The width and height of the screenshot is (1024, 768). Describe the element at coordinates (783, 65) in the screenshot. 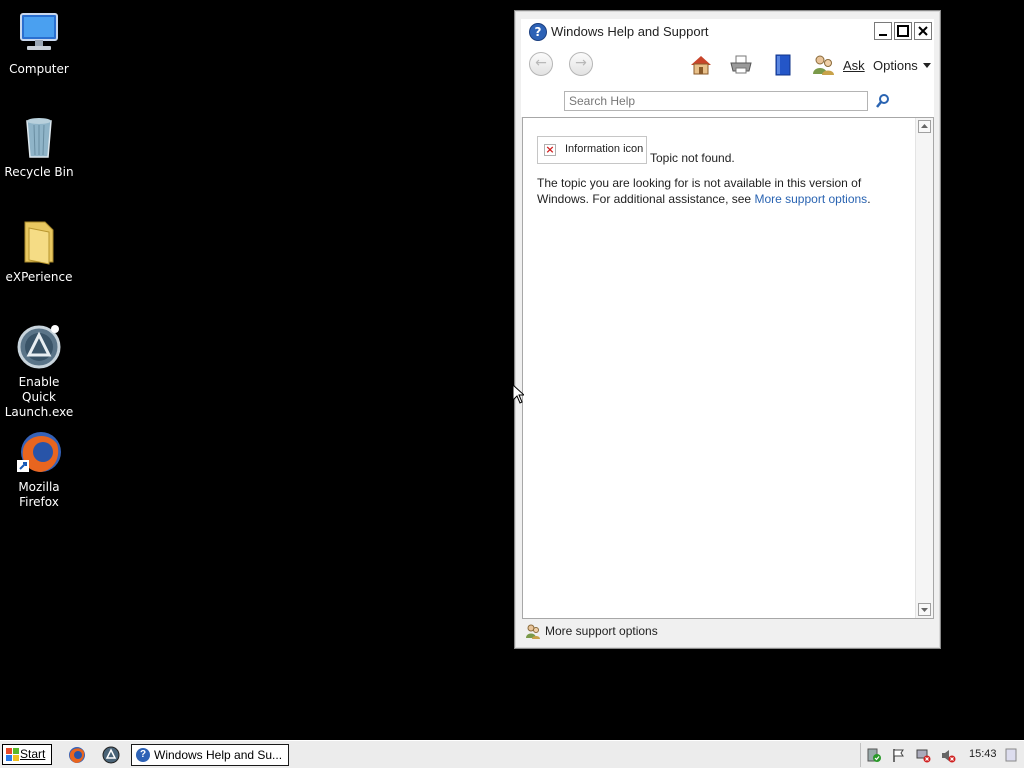

I see `browse-help-icon` at that location.